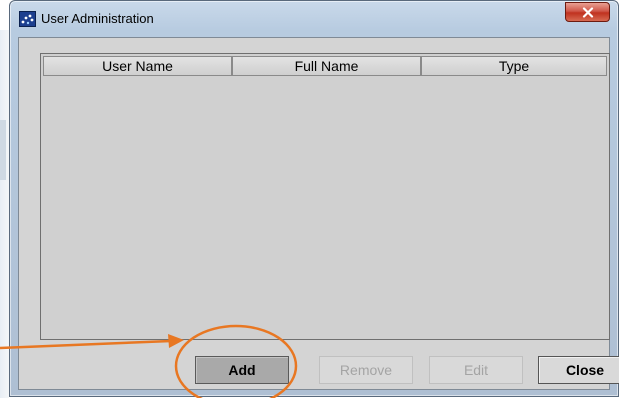 This screenshot has width=619, height=398. What do you see at coordinates (97, 18) in the screenshot?
I see `window-title: User Administration` at bounding box center [97, 18].